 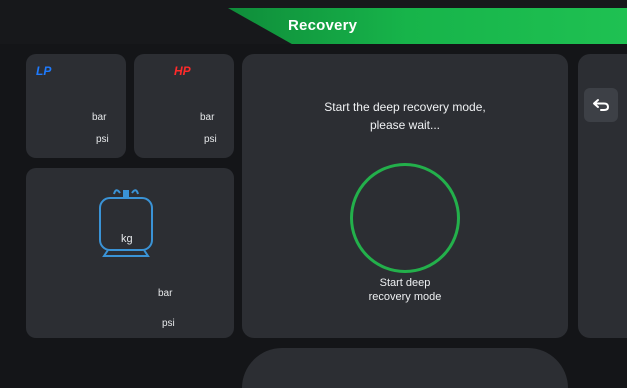 I want to click on start-deep-recovery-button, so click(x=405, y=218).